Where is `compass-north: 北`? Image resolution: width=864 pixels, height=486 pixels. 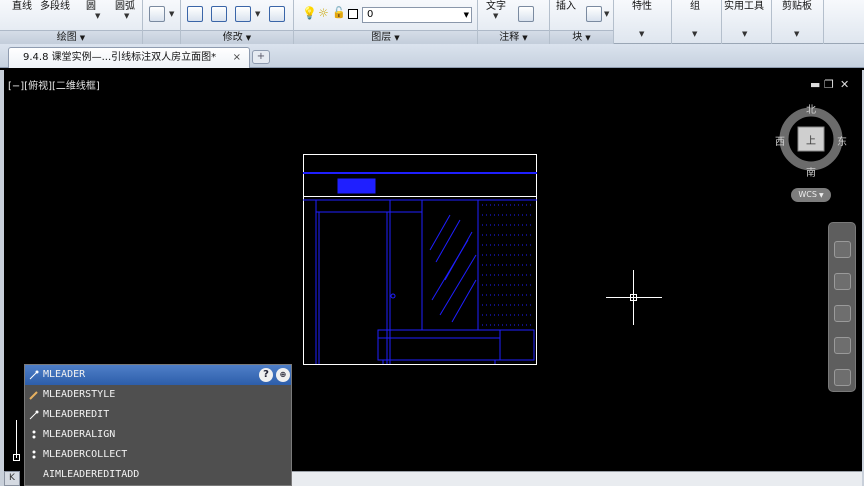 compass-north: 北 is located at coordinates (811, 108).